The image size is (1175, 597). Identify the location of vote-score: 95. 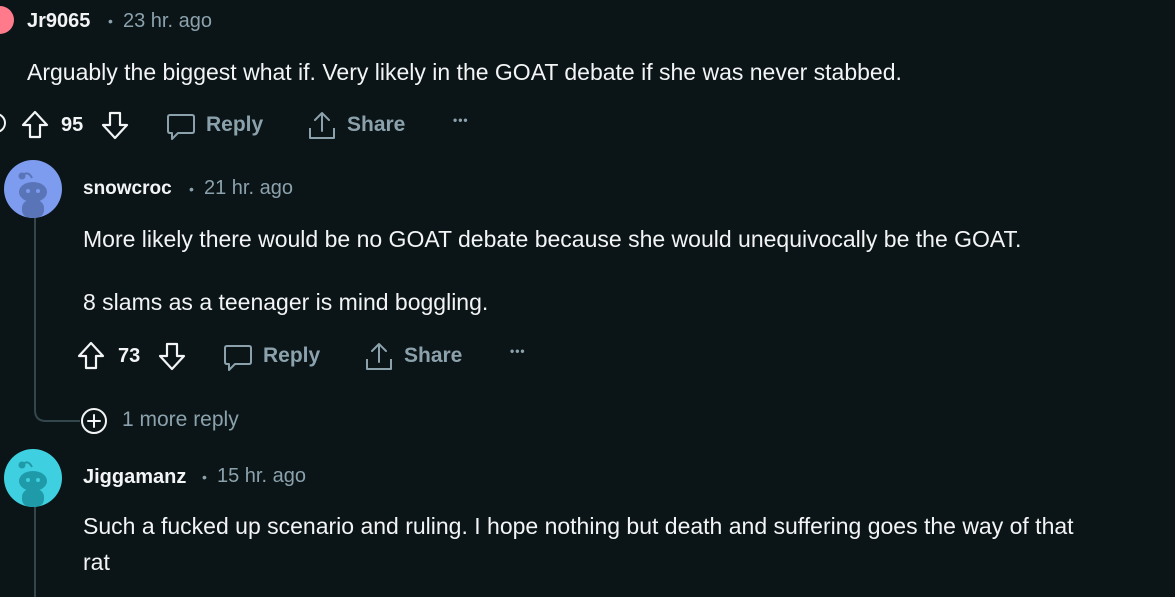
(72, 125).